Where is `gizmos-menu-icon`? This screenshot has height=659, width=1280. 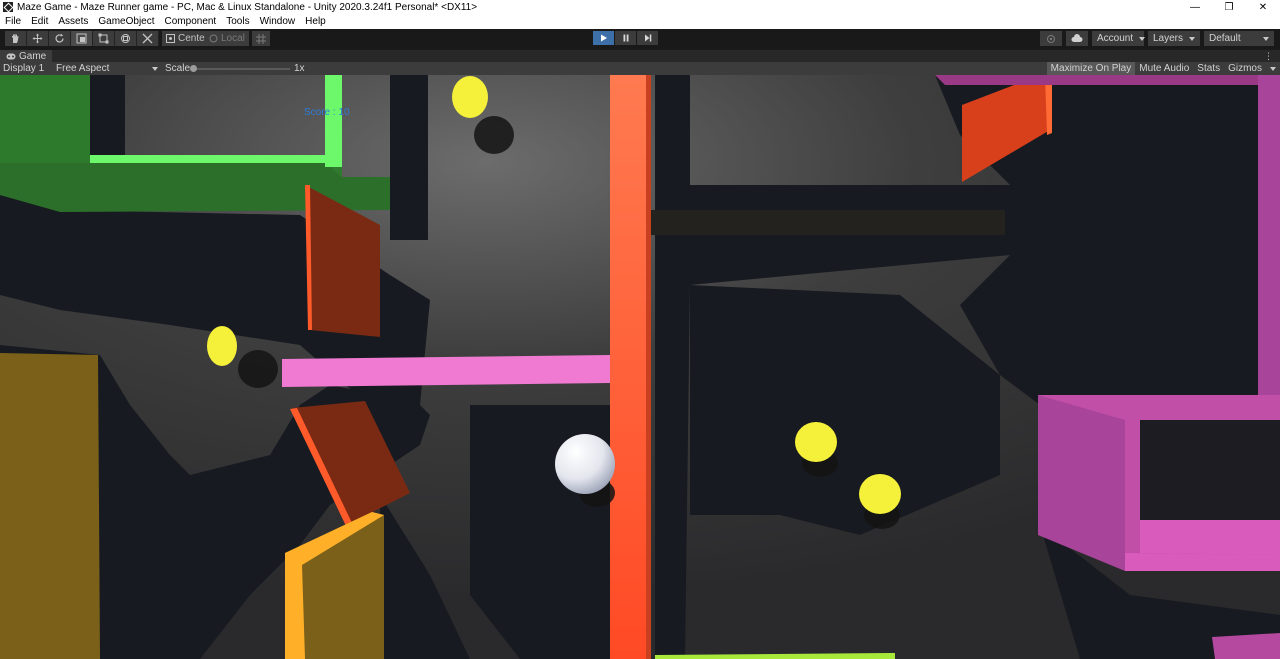
gizmos-menu-icon is located at coordinates (1273, 68).